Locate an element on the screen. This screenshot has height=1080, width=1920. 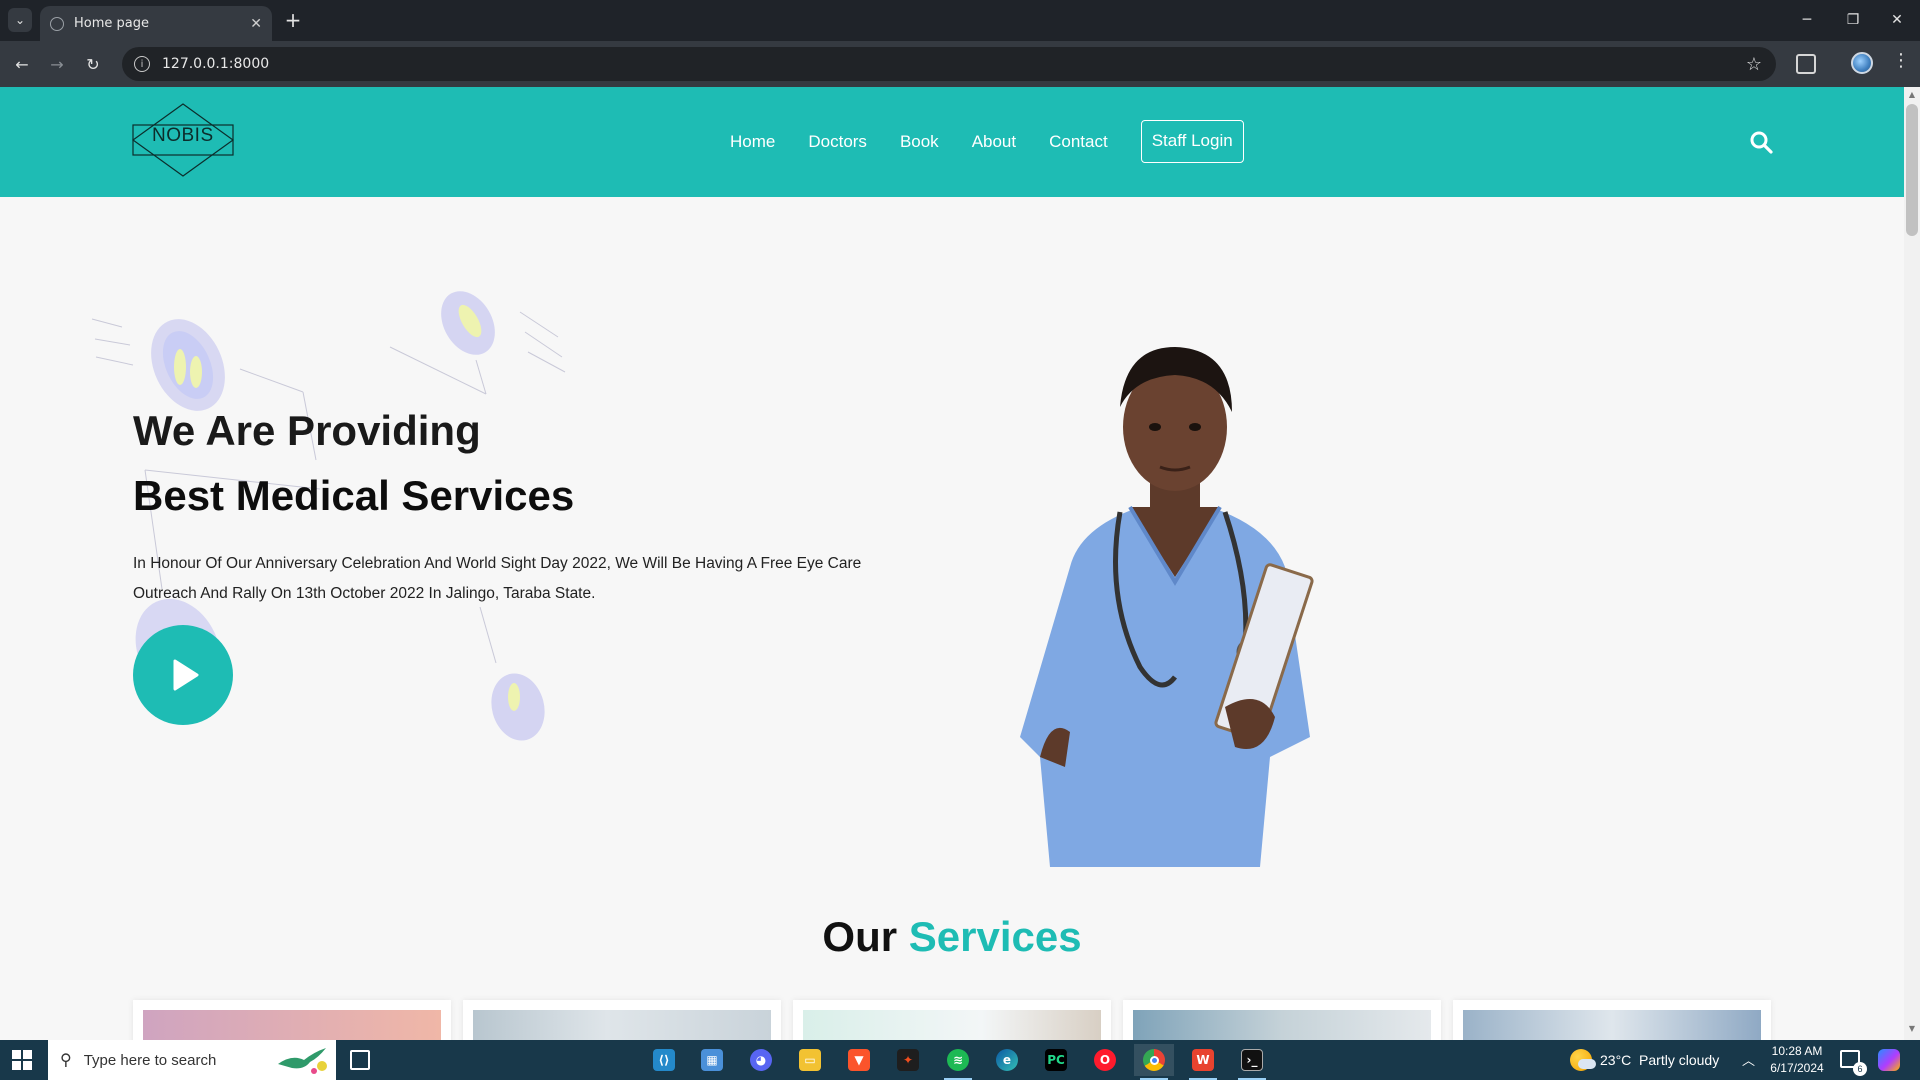
globe-icon is located at coordinates (57, 23).